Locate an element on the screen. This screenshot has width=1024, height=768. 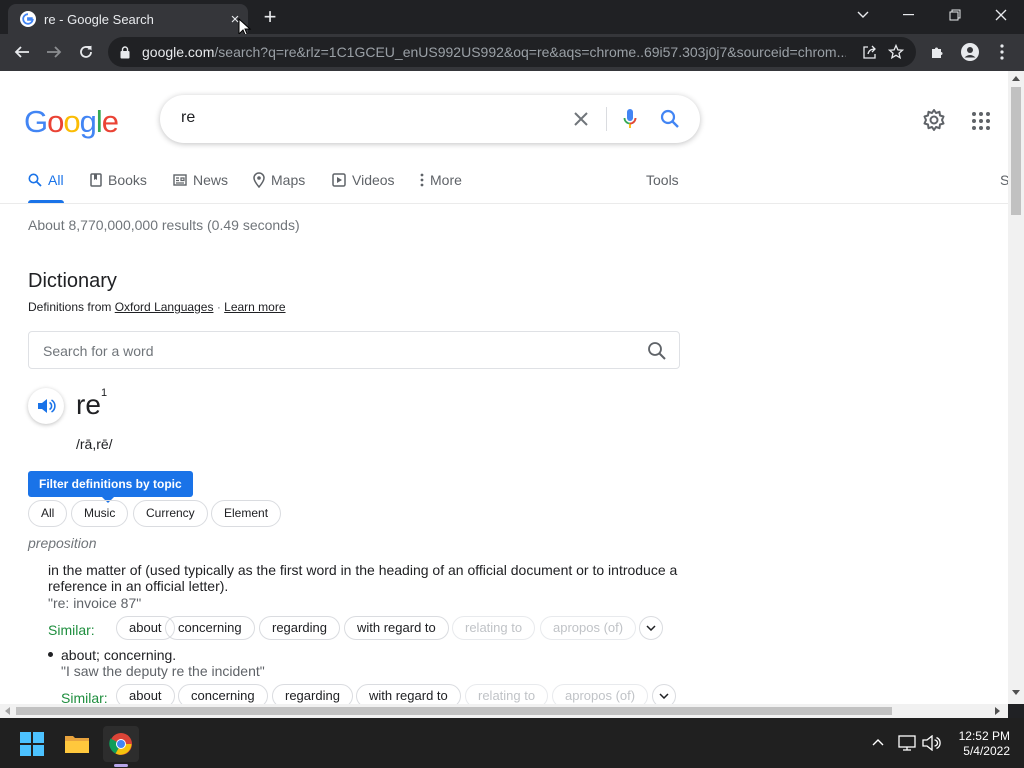
speaker-icon is located at coordinates (47, 406).